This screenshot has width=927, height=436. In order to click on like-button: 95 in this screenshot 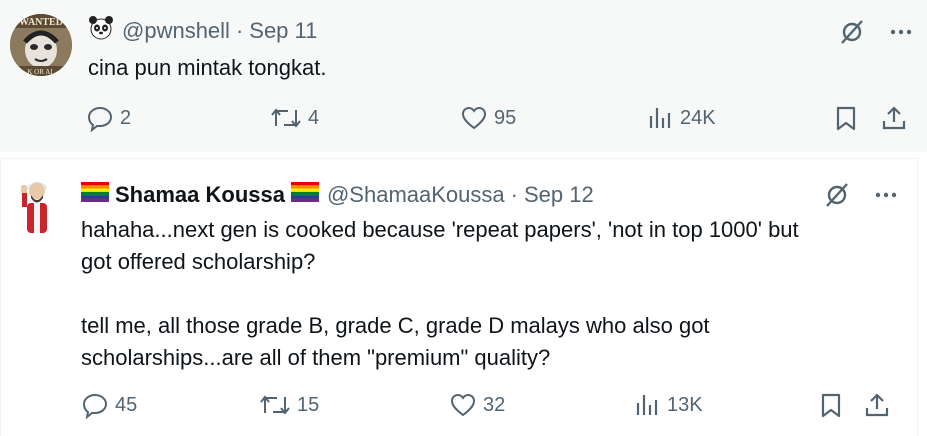, I will do `click(488, 118)`.